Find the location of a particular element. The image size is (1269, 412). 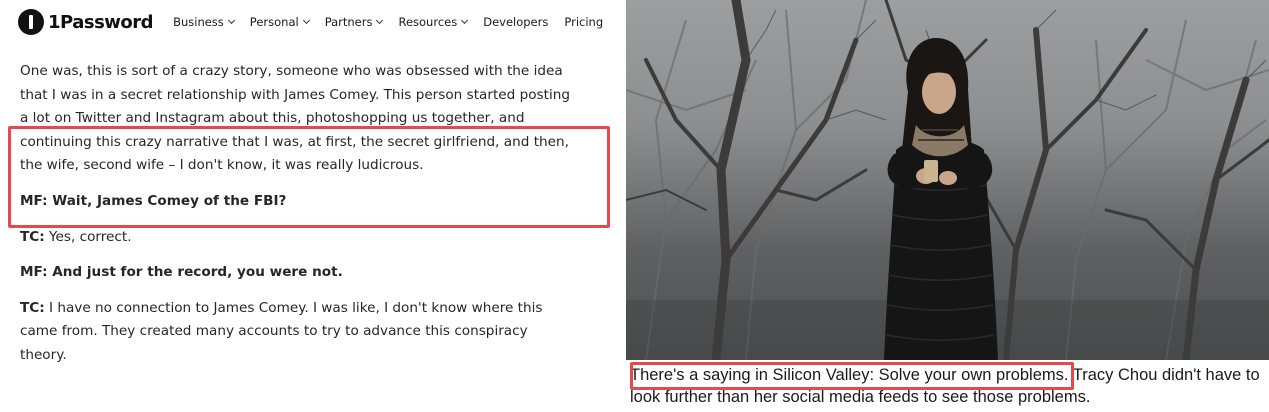

nav-item-label: Developers is located at coordinates (516, 22).